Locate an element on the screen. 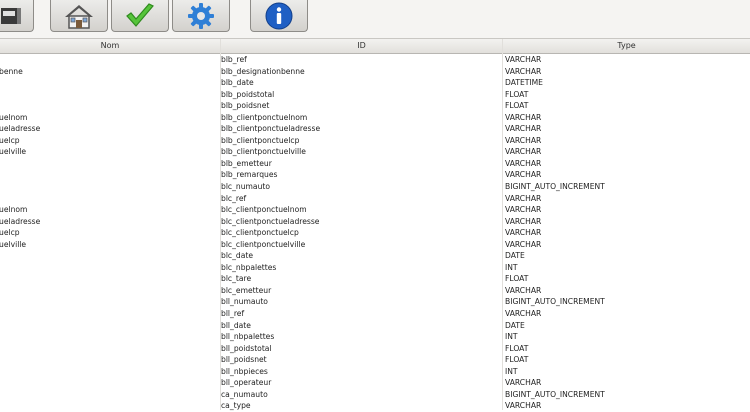 This screenshot has width=750, height=412. validate-button is located at coordinates (140, 16).